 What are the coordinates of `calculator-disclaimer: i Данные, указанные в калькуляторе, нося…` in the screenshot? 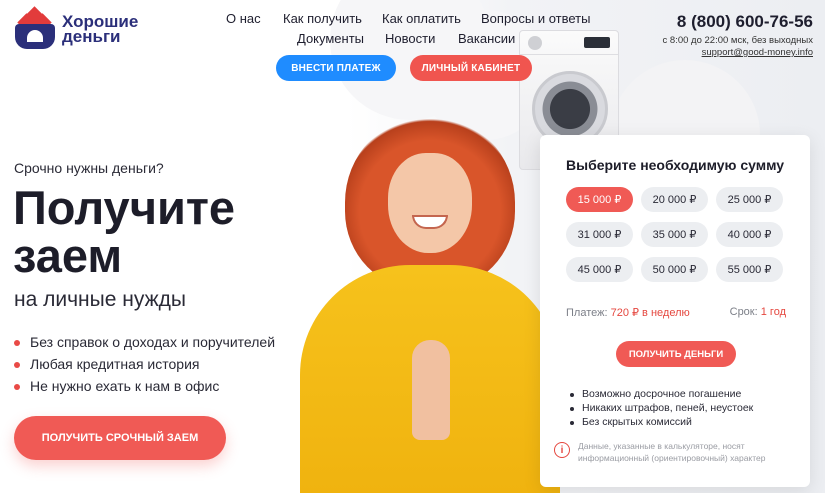 It's located at (674, 452).